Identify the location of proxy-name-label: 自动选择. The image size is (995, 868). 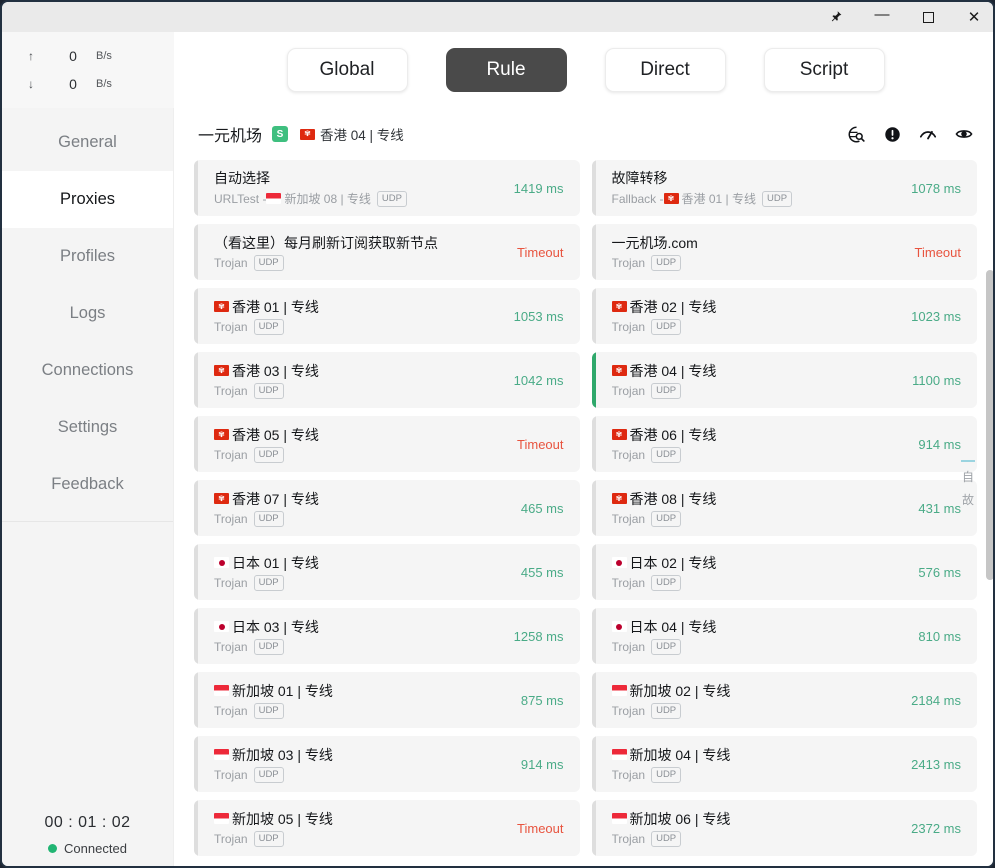
(242, 178).